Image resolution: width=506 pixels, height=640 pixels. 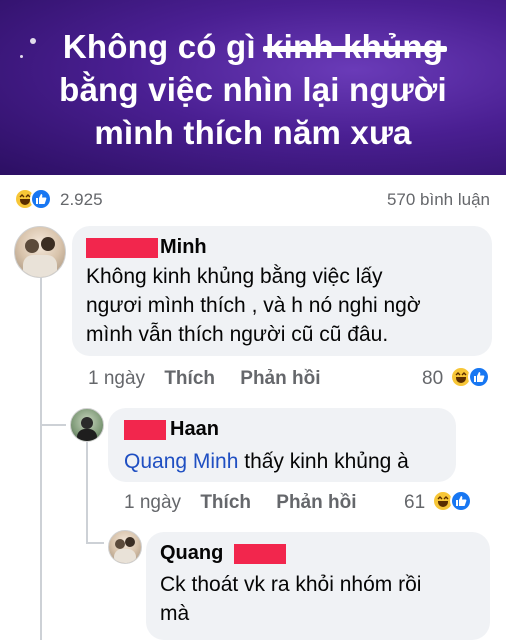 I want to click on commenter-name: Haan, so click(x=194, y=429).